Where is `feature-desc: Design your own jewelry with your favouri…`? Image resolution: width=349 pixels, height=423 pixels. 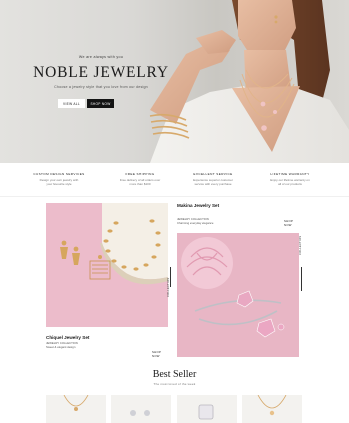
feature-desc: Design your own jewelry with your favouri… is located at coordinates (59, 181).